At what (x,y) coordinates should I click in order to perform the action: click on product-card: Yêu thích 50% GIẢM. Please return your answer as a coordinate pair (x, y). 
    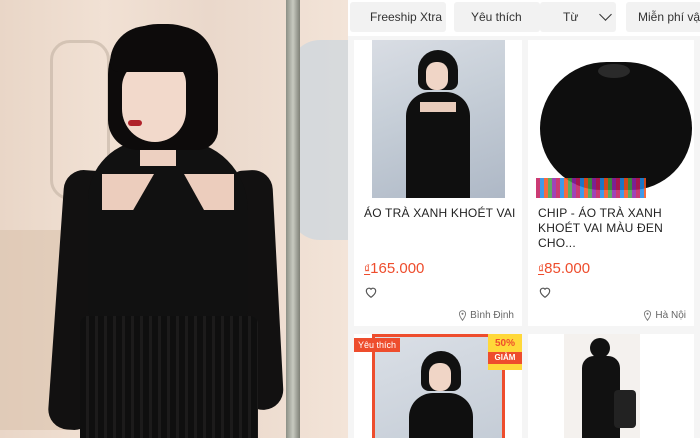
    Looking at the image, I should click on (438, 386).